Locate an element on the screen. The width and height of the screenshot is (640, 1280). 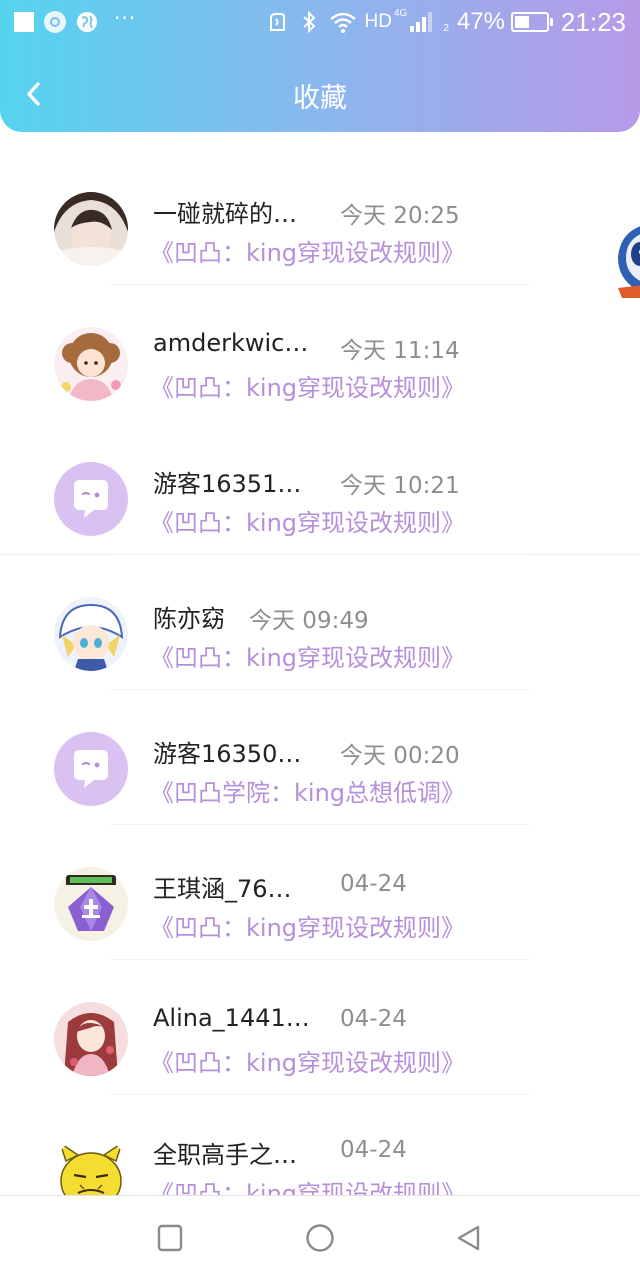
bluetooth-icon is located at coordinates (308, 22).